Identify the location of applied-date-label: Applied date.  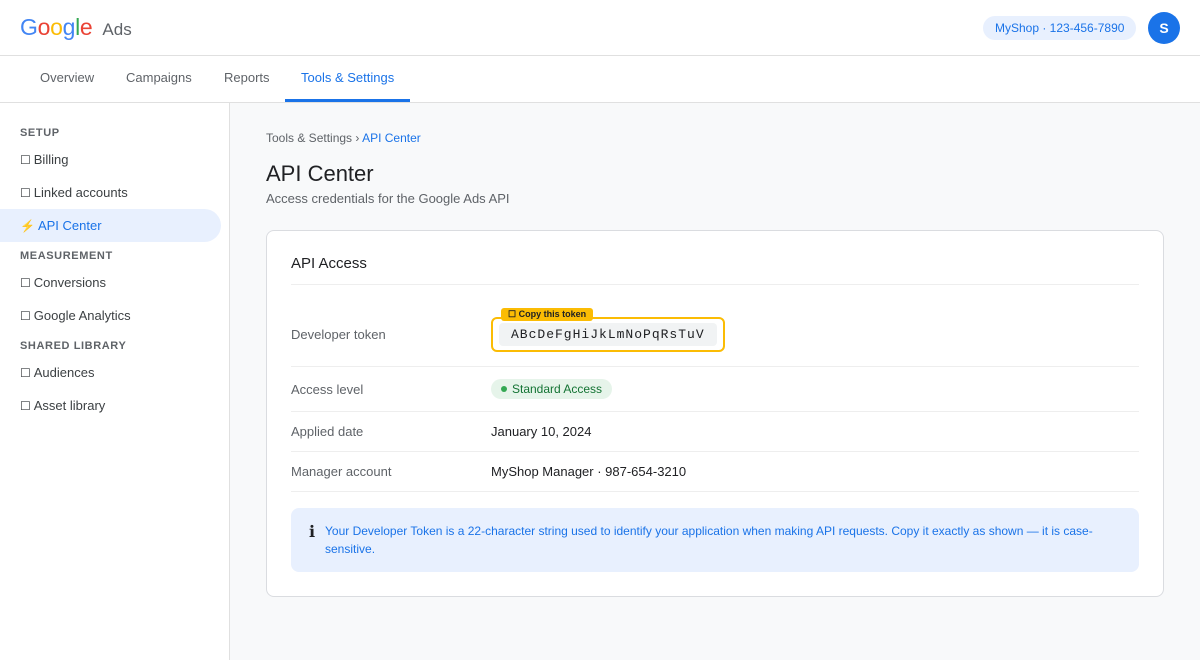
(327, 431).